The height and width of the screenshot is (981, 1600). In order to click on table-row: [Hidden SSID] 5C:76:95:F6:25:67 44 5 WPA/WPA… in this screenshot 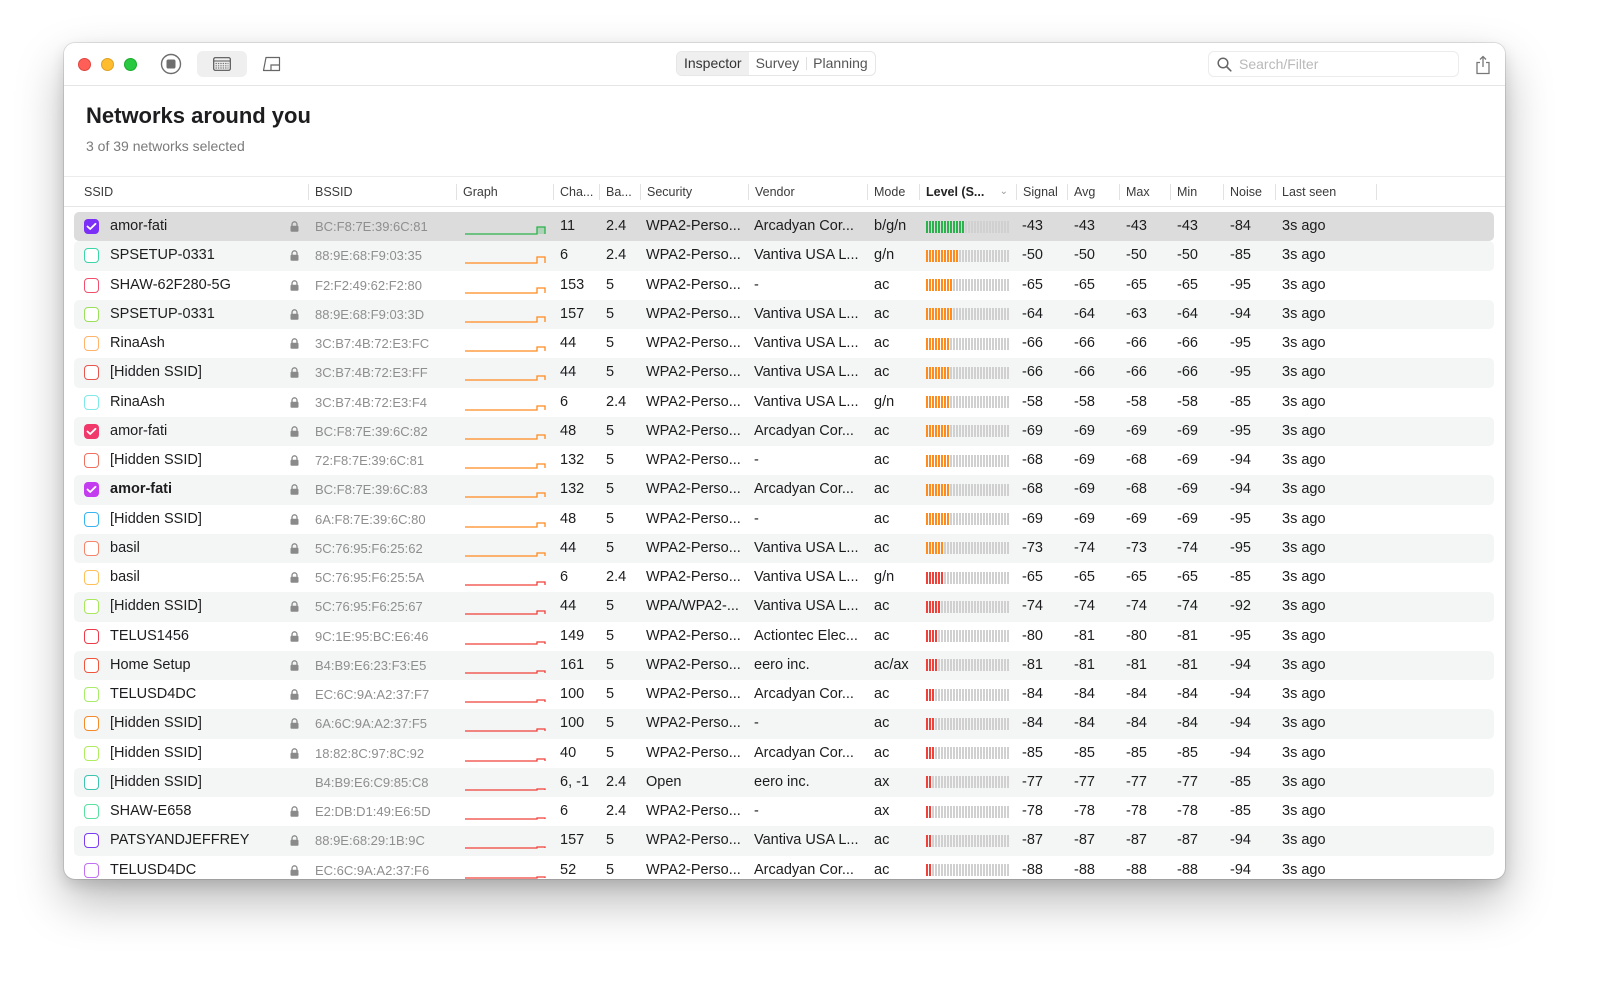, I will do `click(784, 607)`.